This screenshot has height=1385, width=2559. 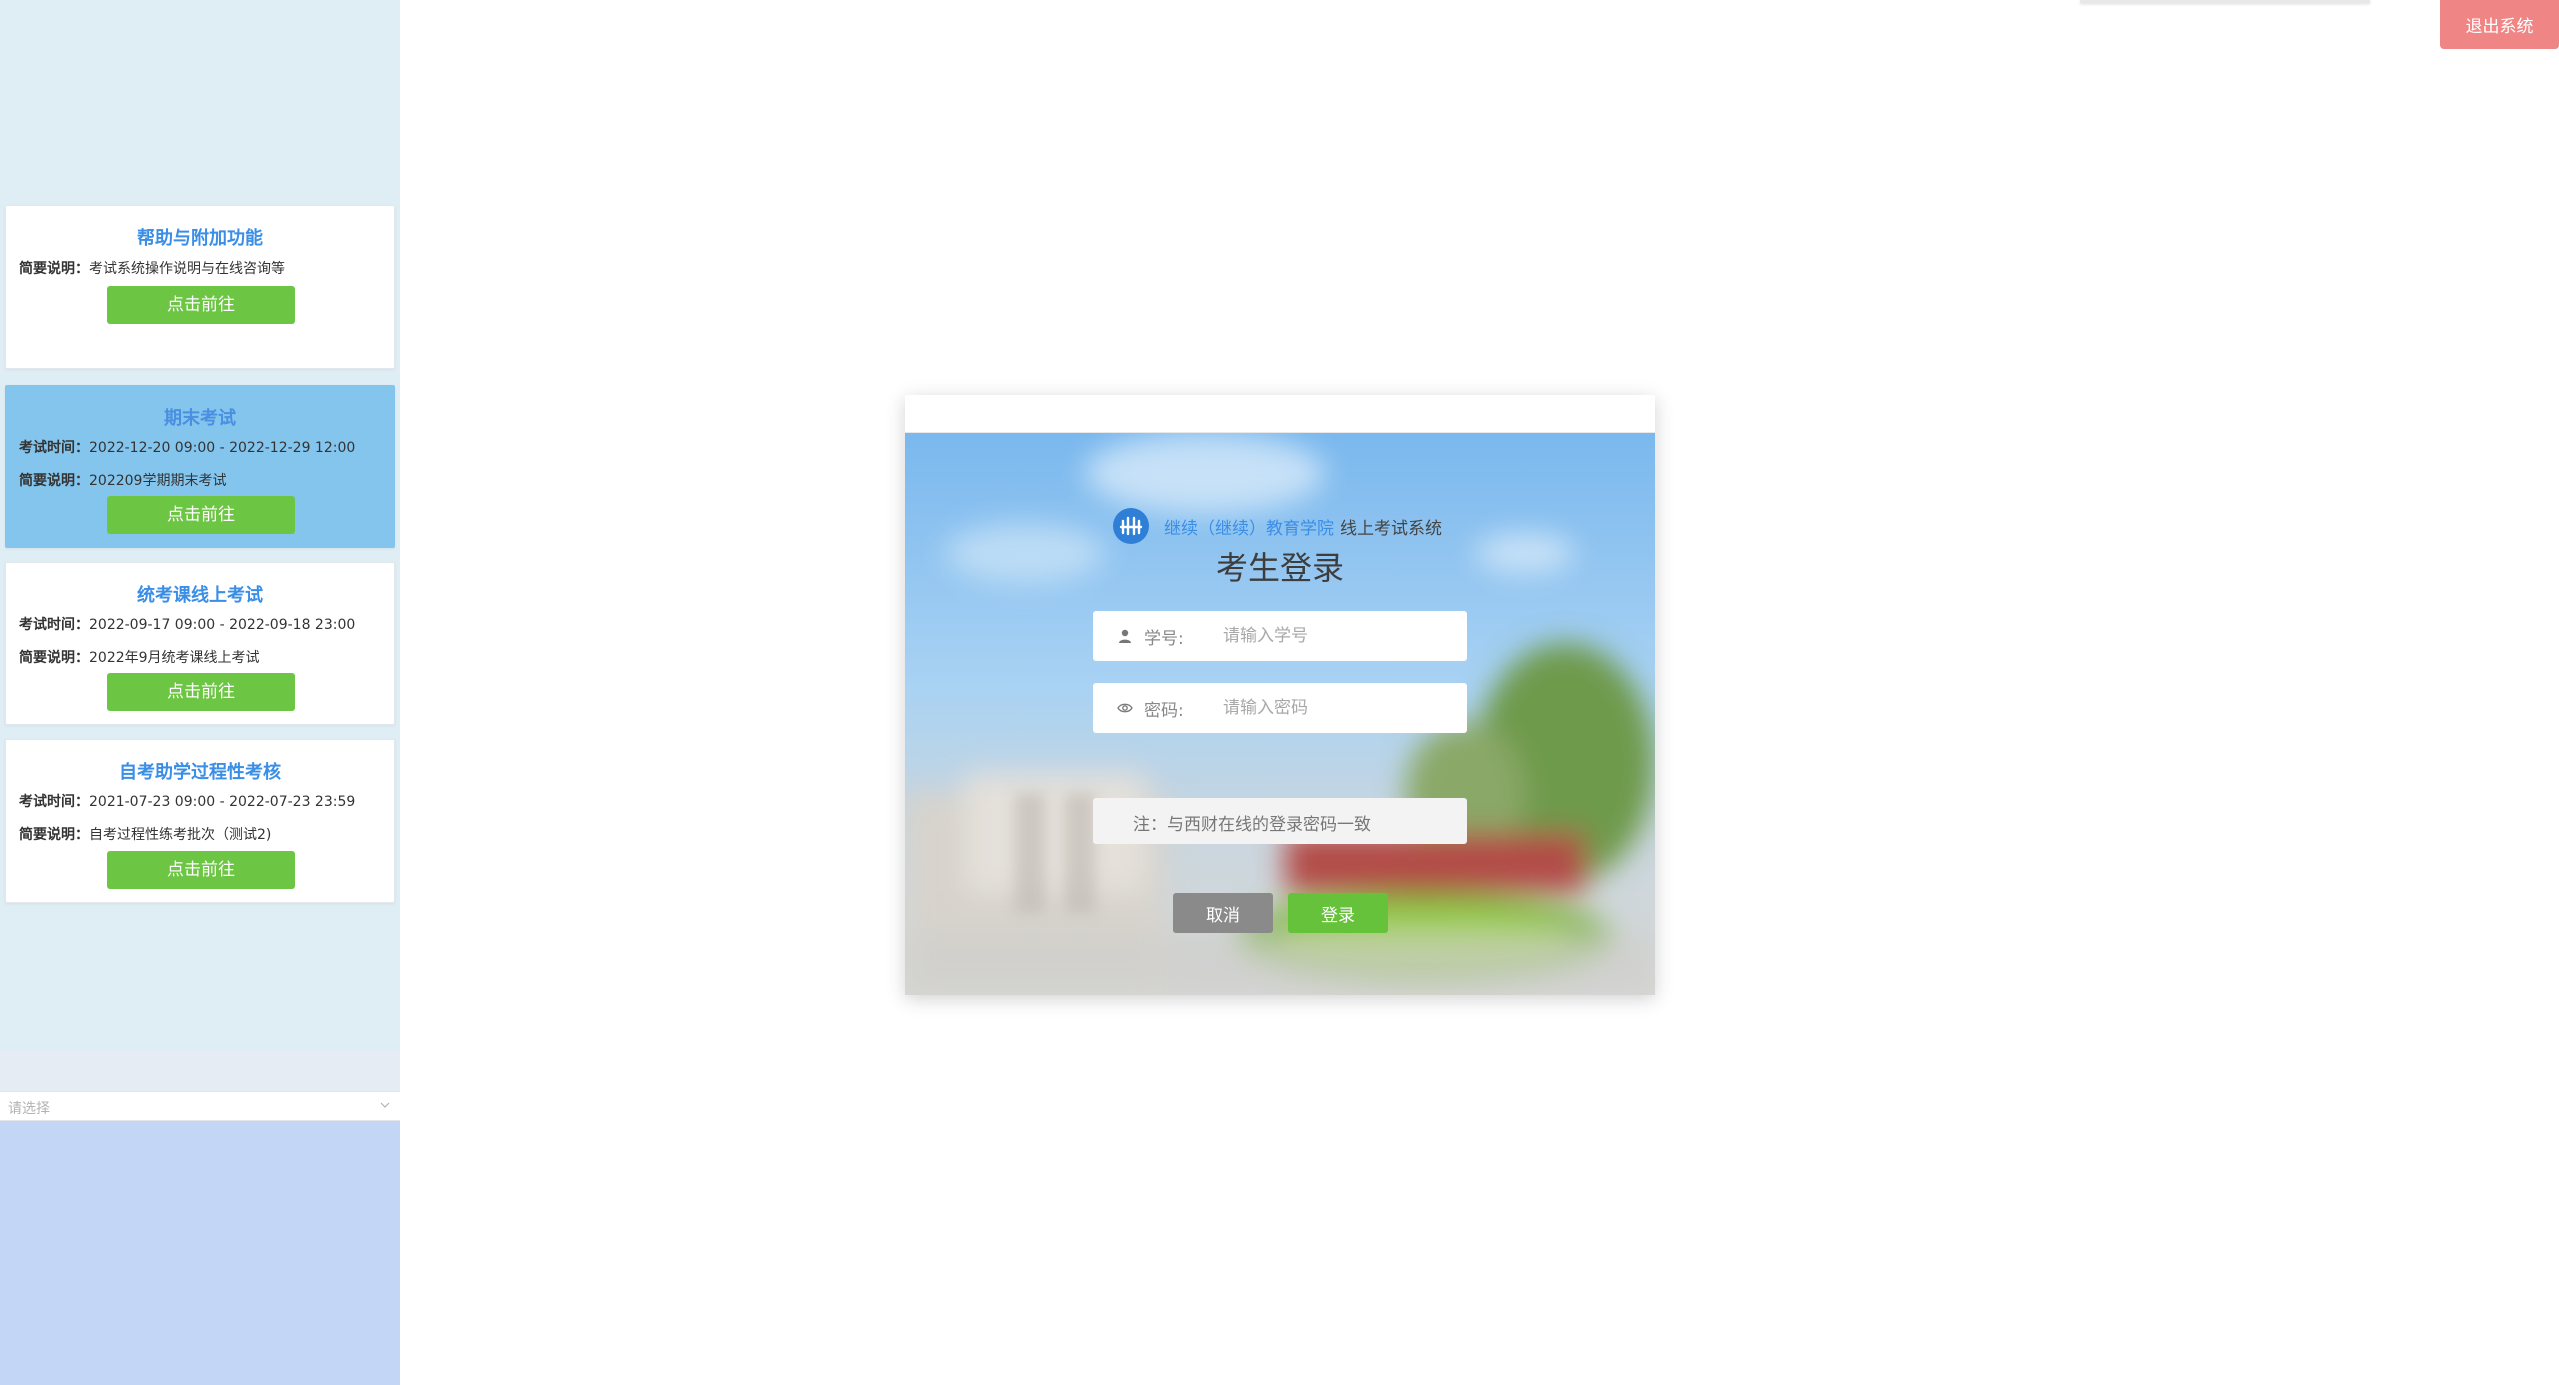 I want to click on card-desc: 简要说明：考试系统操作说明与在线咨询等, so click(x=152, y=268).